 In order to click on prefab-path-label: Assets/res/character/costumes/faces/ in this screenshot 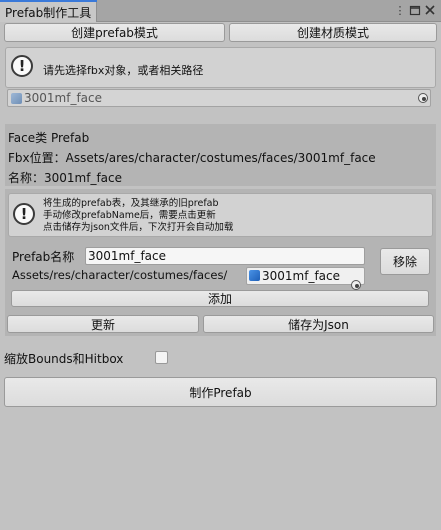, I will do `click(120, 275)`.